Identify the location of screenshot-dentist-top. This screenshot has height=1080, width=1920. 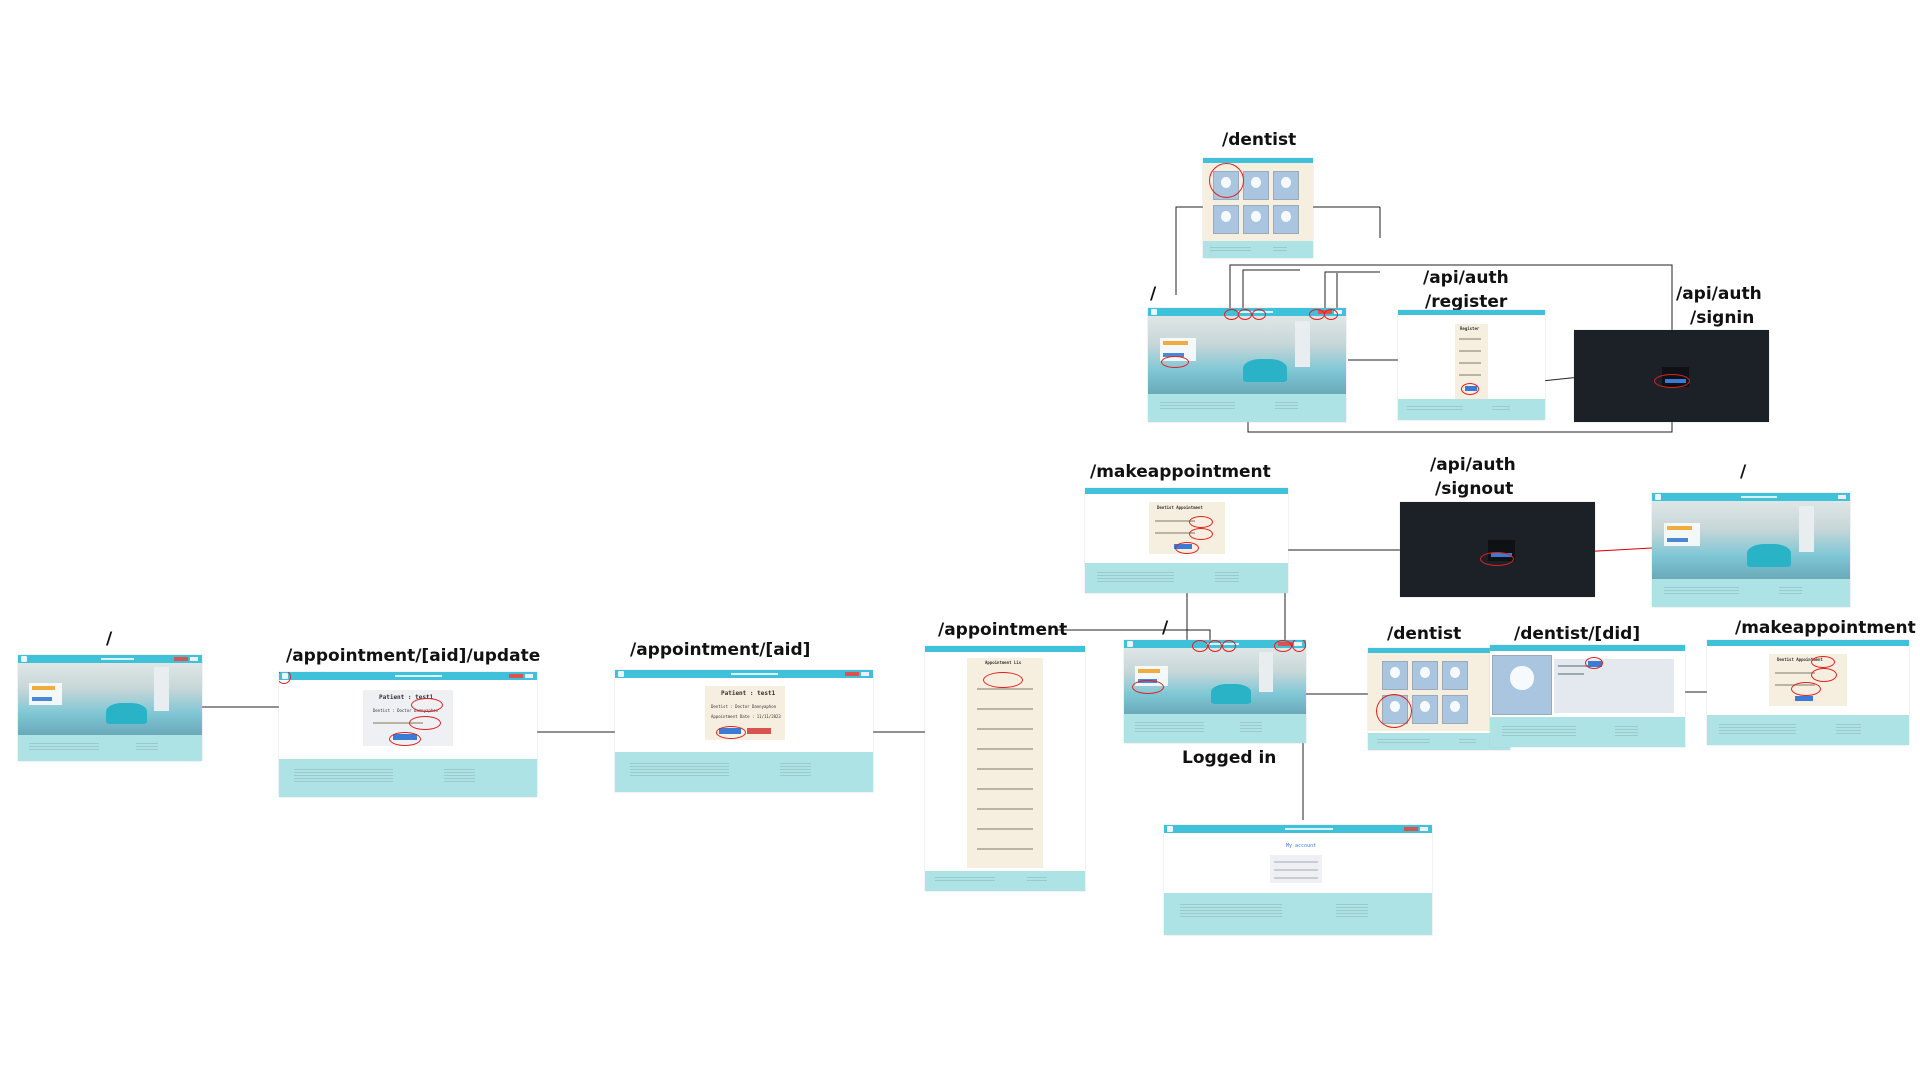
(1258, 208).